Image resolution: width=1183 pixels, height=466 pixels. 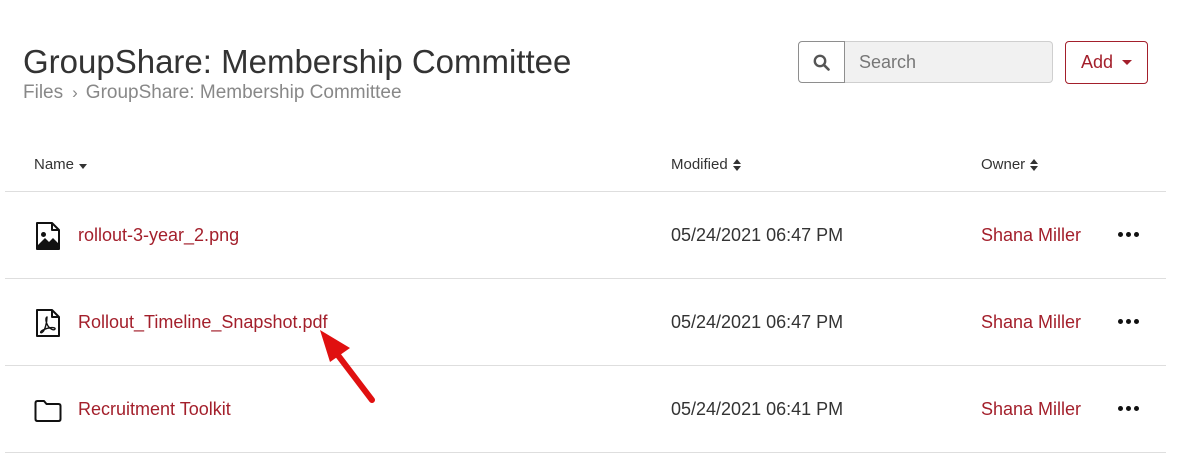 What do you see at coordinates (154, 409) in the screenshot?
I see `folder-name-link: Recruitment Toolkit` at bounding box center [154, 409].